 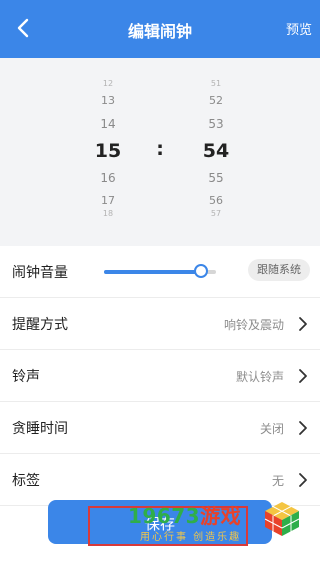 I want to click on reminder-mode-value: 响铃及震动, so click(x=253, y=325).